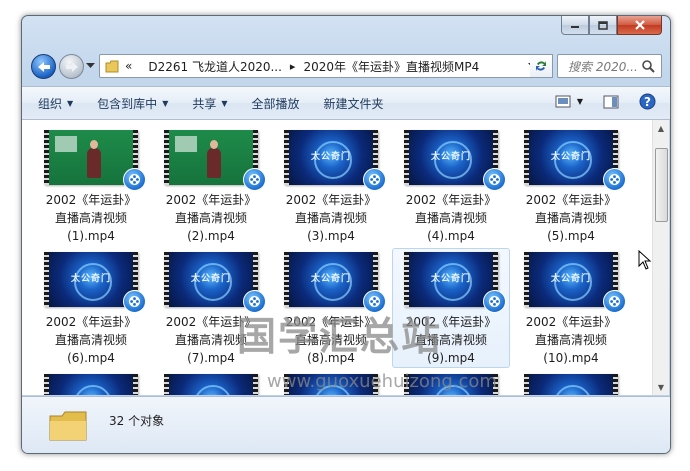 The height and width of the screenshot is (471, 690). What do you see at coordinates (661, 128) in the screenshot?
I see `scroll-up-icon: ▲` at bounding box center [661, 128].